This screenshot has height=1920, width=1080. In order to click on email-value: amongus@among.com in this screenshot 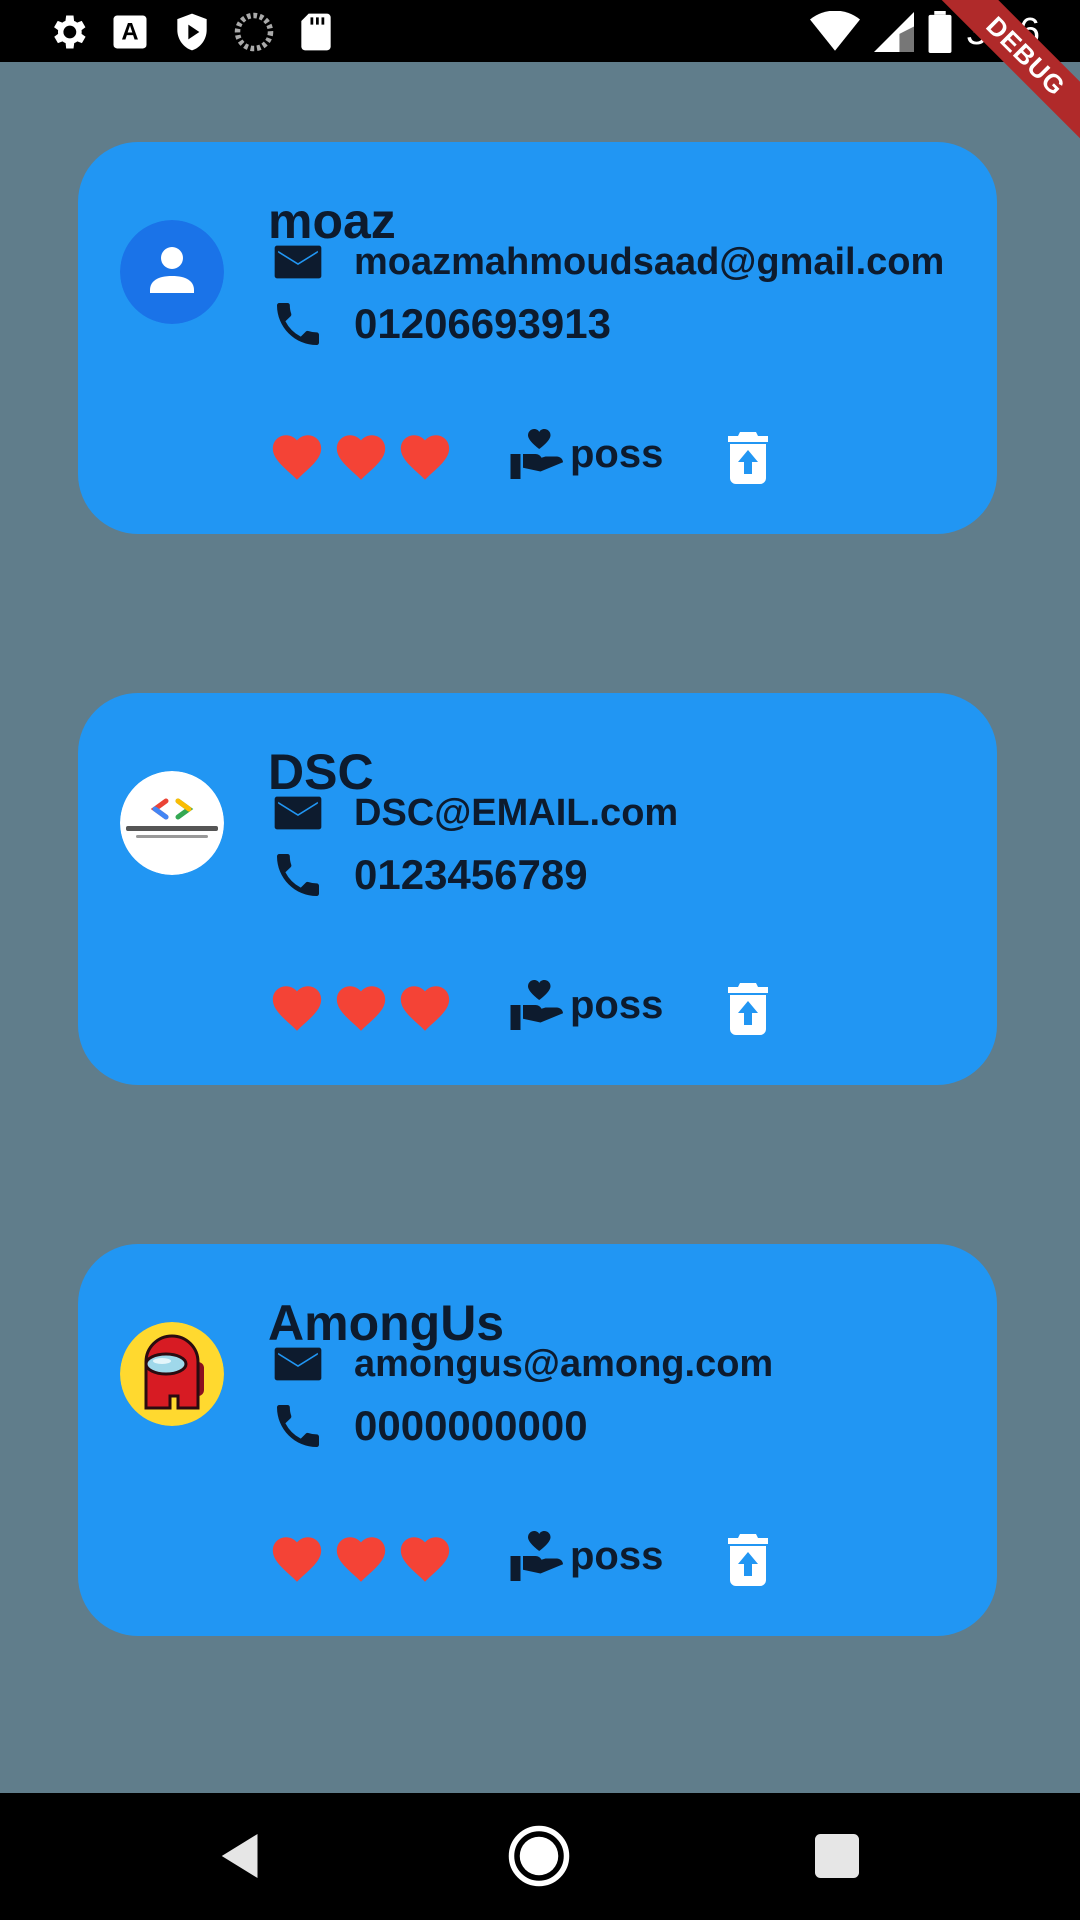, I will do `click(564, 1363)`.